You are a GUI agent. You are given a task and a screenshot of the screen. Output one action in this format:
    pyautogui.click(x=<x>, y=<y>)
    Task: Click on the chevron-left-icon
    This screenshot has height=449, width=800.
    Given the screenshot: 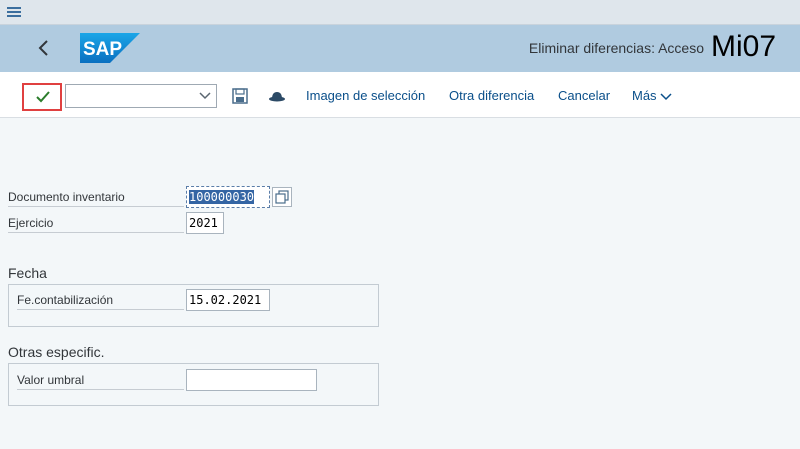 What is the action you would take?
    pyautogui.click(x=43, y=48)
    